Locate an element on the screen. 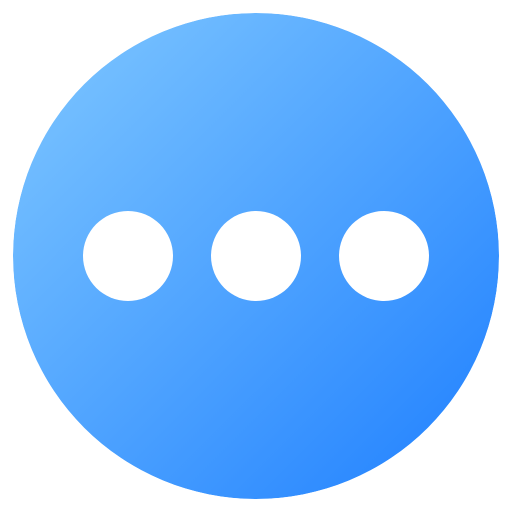 The image size is (512, 512). ellipsis-dots is located at coordinates (256, 256).